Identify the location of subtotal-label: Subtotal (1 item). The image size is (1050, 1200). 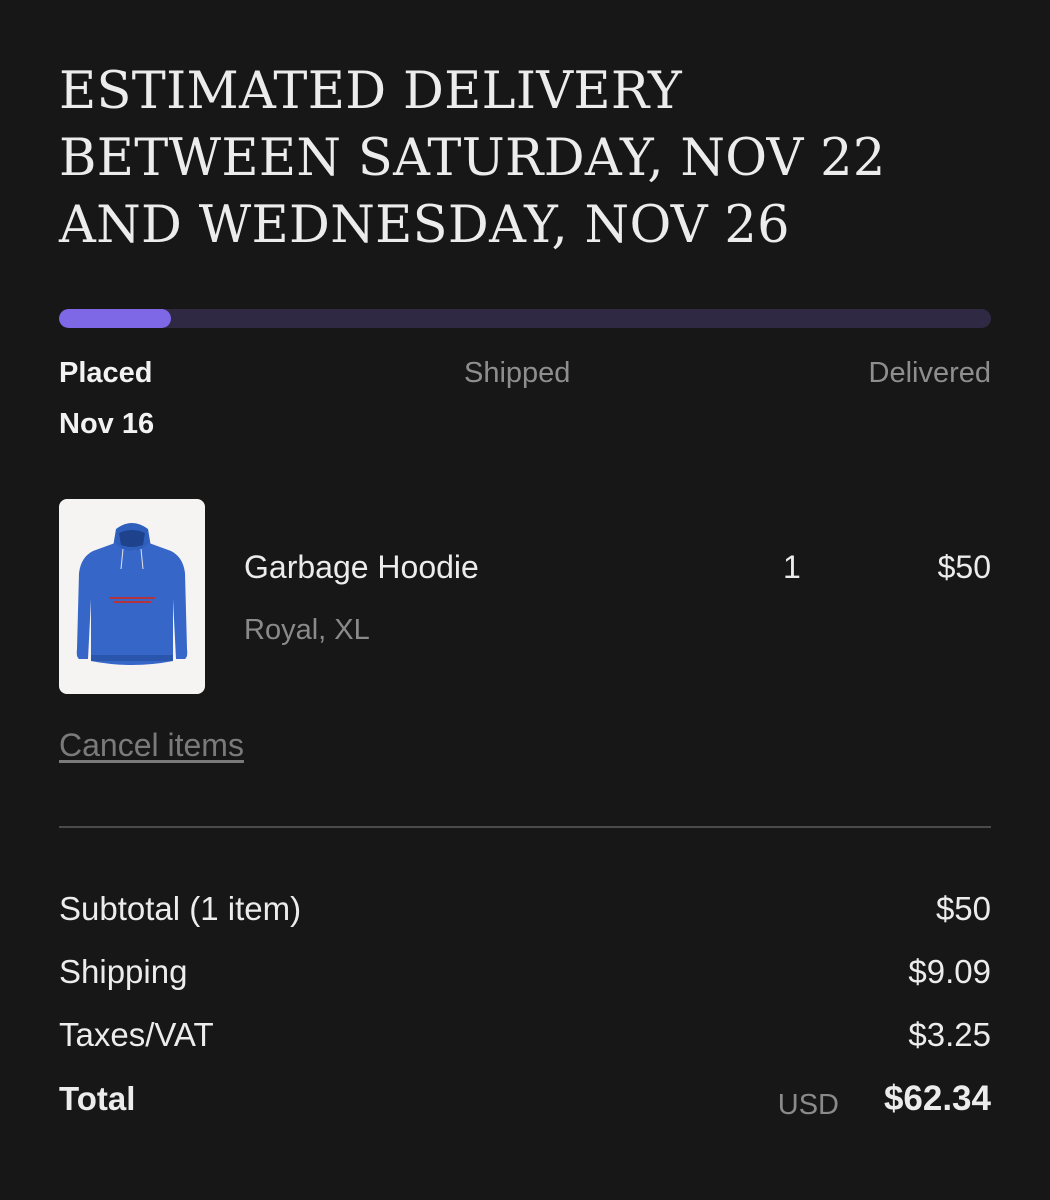
(180, 908).